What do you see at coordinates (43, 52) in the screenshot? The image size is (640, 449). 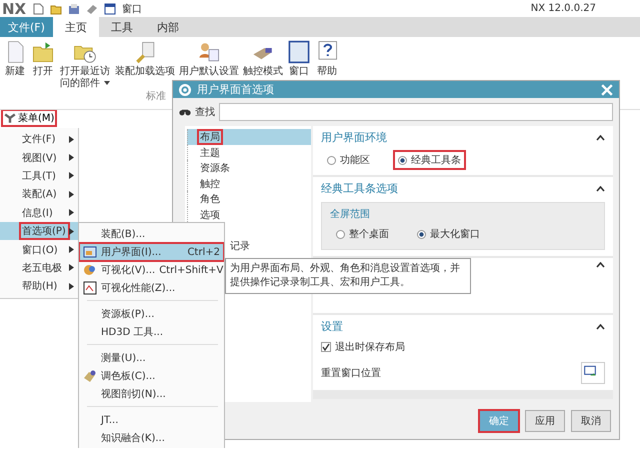 I see `open-folder-icon` at bounding box center [43, 52].